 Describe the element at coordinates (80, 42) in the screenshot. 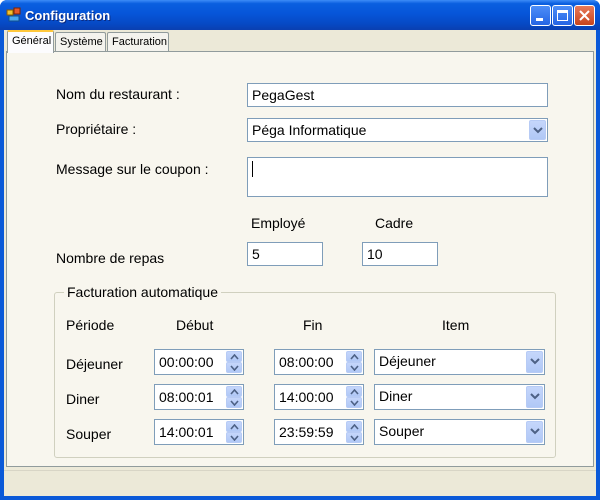

I see `tab-system: Système` at that location.